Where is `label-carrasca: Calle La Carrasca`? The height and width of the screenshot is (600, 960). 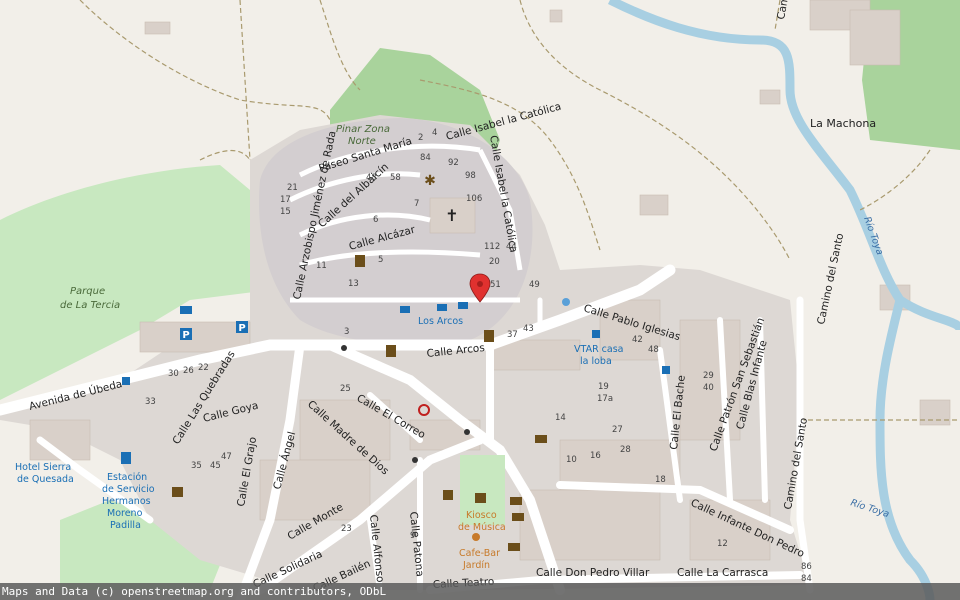 label-carrasca: Calle La Carrasca is located at coordinates (722, 573).